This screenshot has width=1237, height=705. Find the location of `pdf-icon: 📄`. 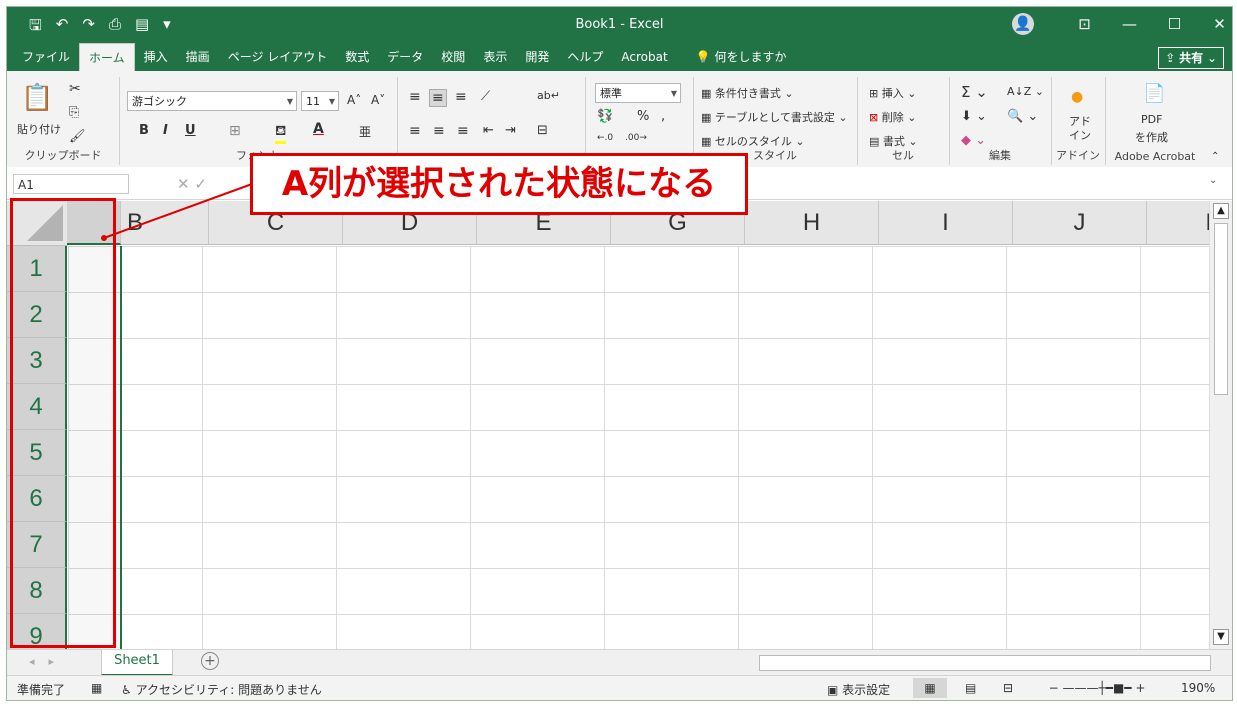

pdf-icon: 📄 is located at coordinates (1154, 93).